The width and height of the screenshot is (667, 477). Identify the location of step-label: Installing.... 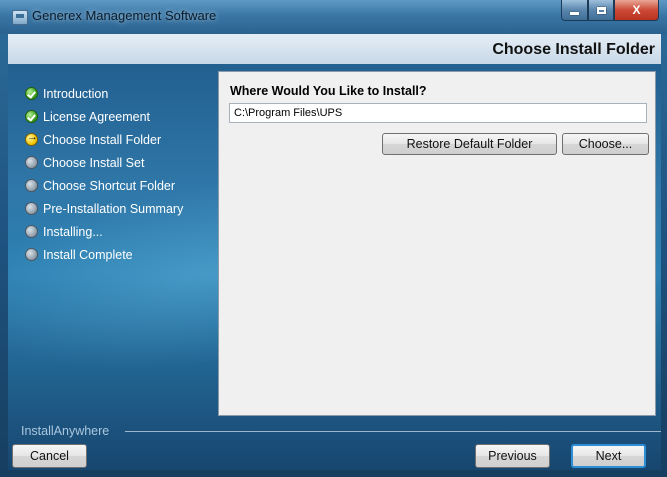
(73, 231).